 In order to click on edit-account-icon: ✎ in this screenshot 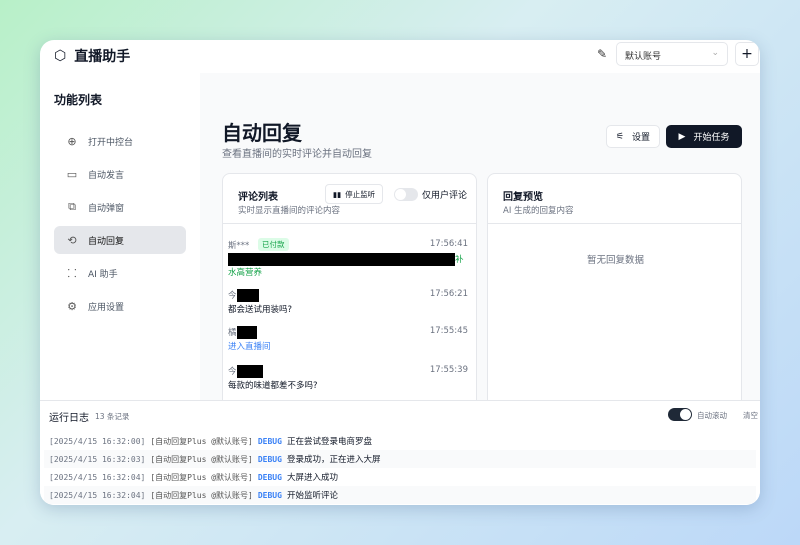, I will do `click(602, 54)`.